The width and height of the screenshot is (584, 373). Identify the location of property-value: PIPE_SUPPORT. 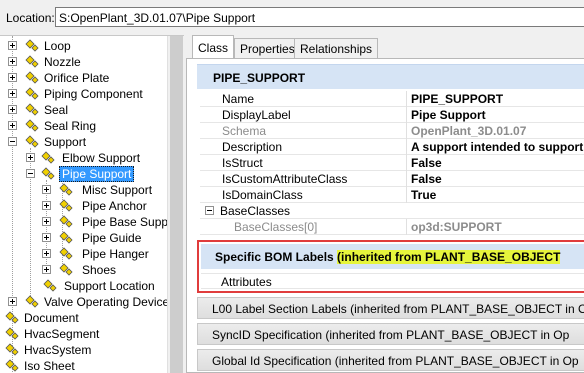
(457, 99).